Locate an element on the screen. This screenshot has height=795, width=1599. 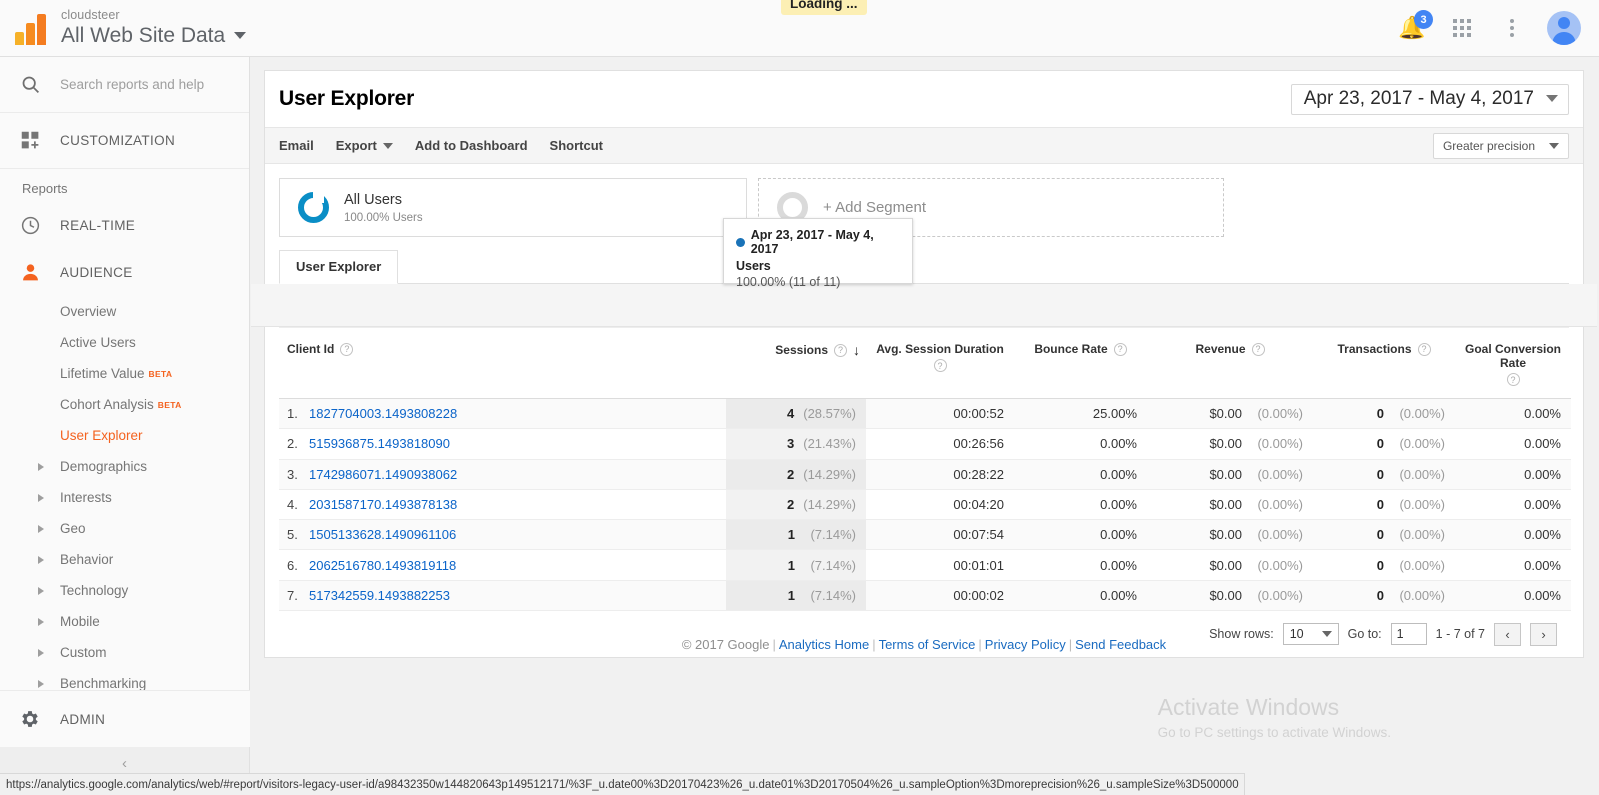
notifications-button: 🔔 3 is located at coordinates (1415, 26).